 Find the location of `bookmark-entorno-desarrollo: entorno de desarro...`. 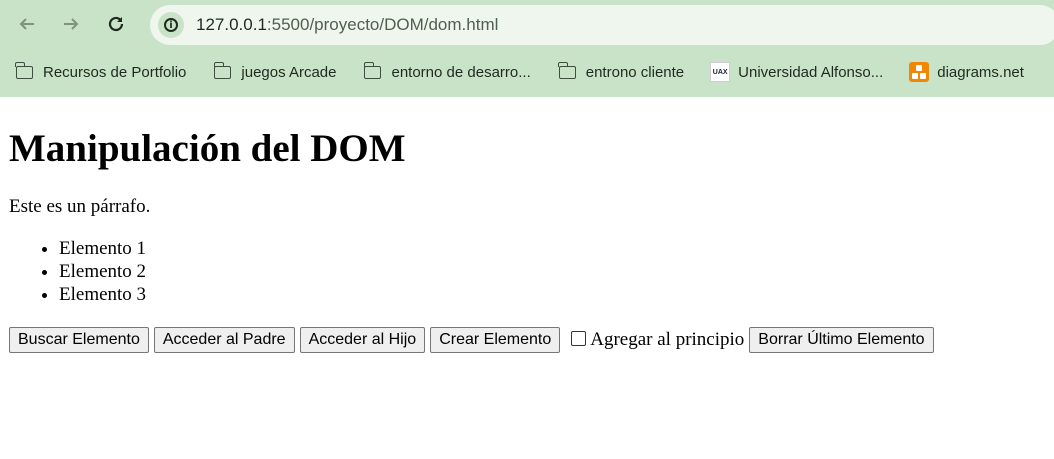

bookmark-entorno-desarrollo: entorno de desarro... is located at coordinates (447, 72).